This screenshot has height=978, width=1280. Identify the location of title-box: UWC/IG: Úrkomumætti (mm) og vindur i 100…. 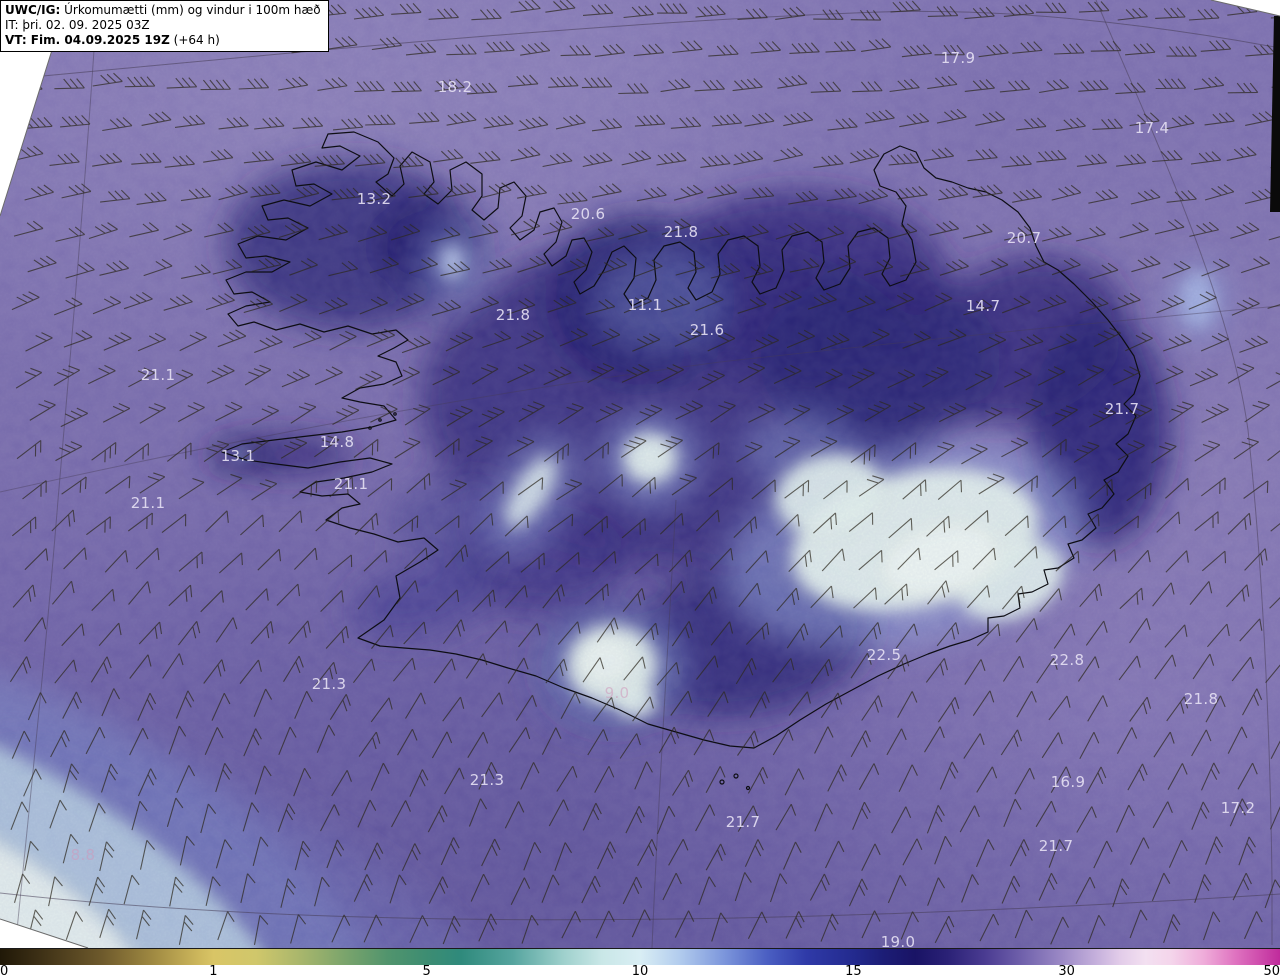
(164, 26).